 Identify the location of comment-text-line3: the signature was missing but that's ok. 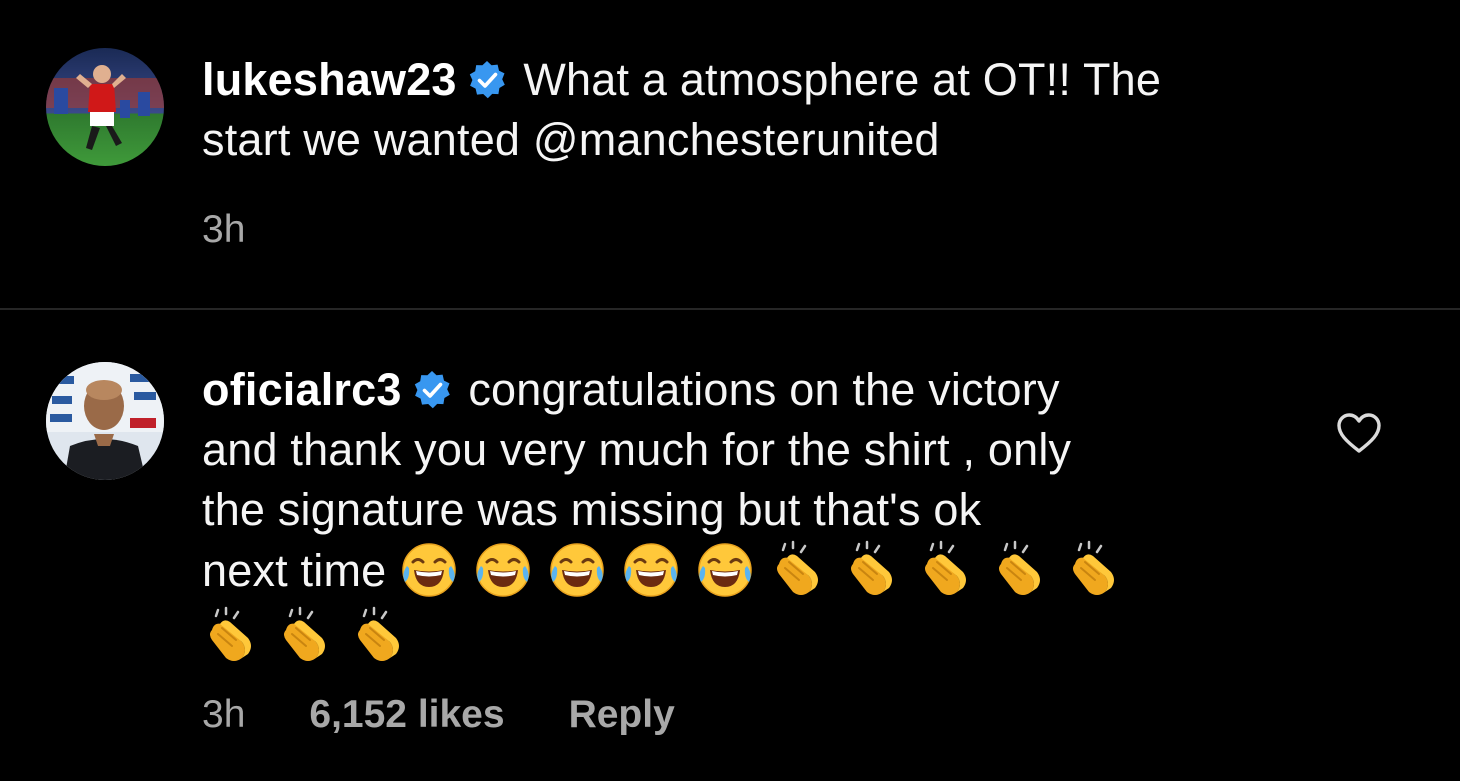
(592, 509).